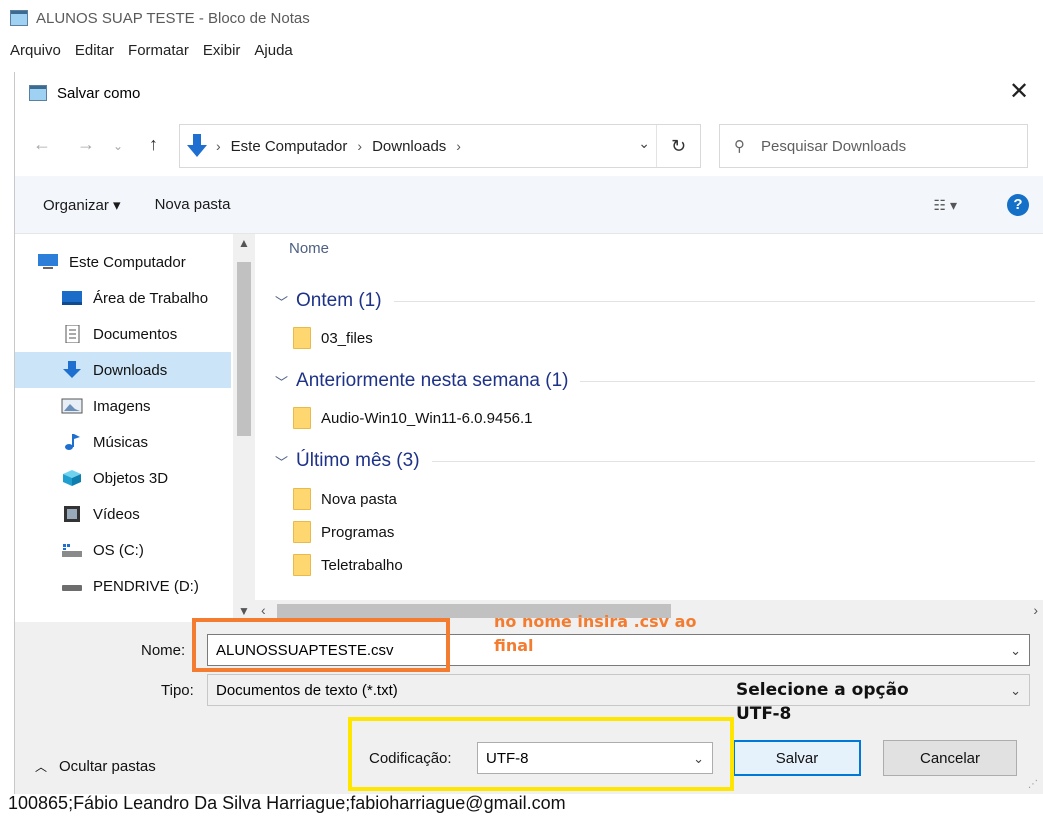 This screenshot has height=821, width=1043. Describe the element at coordinates (197, 145) in the screenshot. I see `downloads-icon` at that location.